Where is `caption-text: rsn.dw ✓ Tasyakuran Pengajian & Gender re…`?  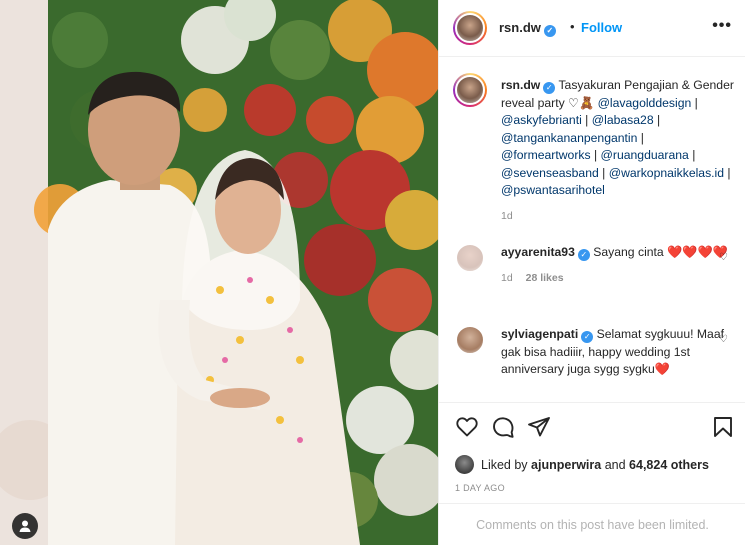 caption-text: rsn.dw ✓ Tasyakuran Pengajian & Gender re… is located at coordinates (618, 151).